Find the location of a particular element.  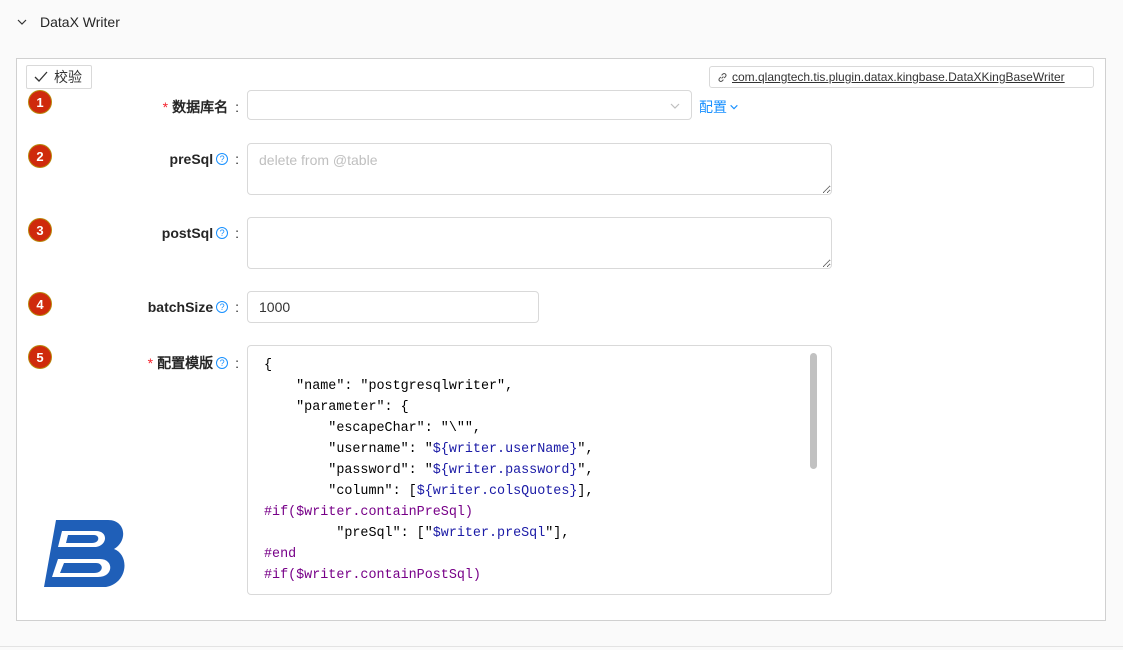

divider is located at coordinates (561, 646).